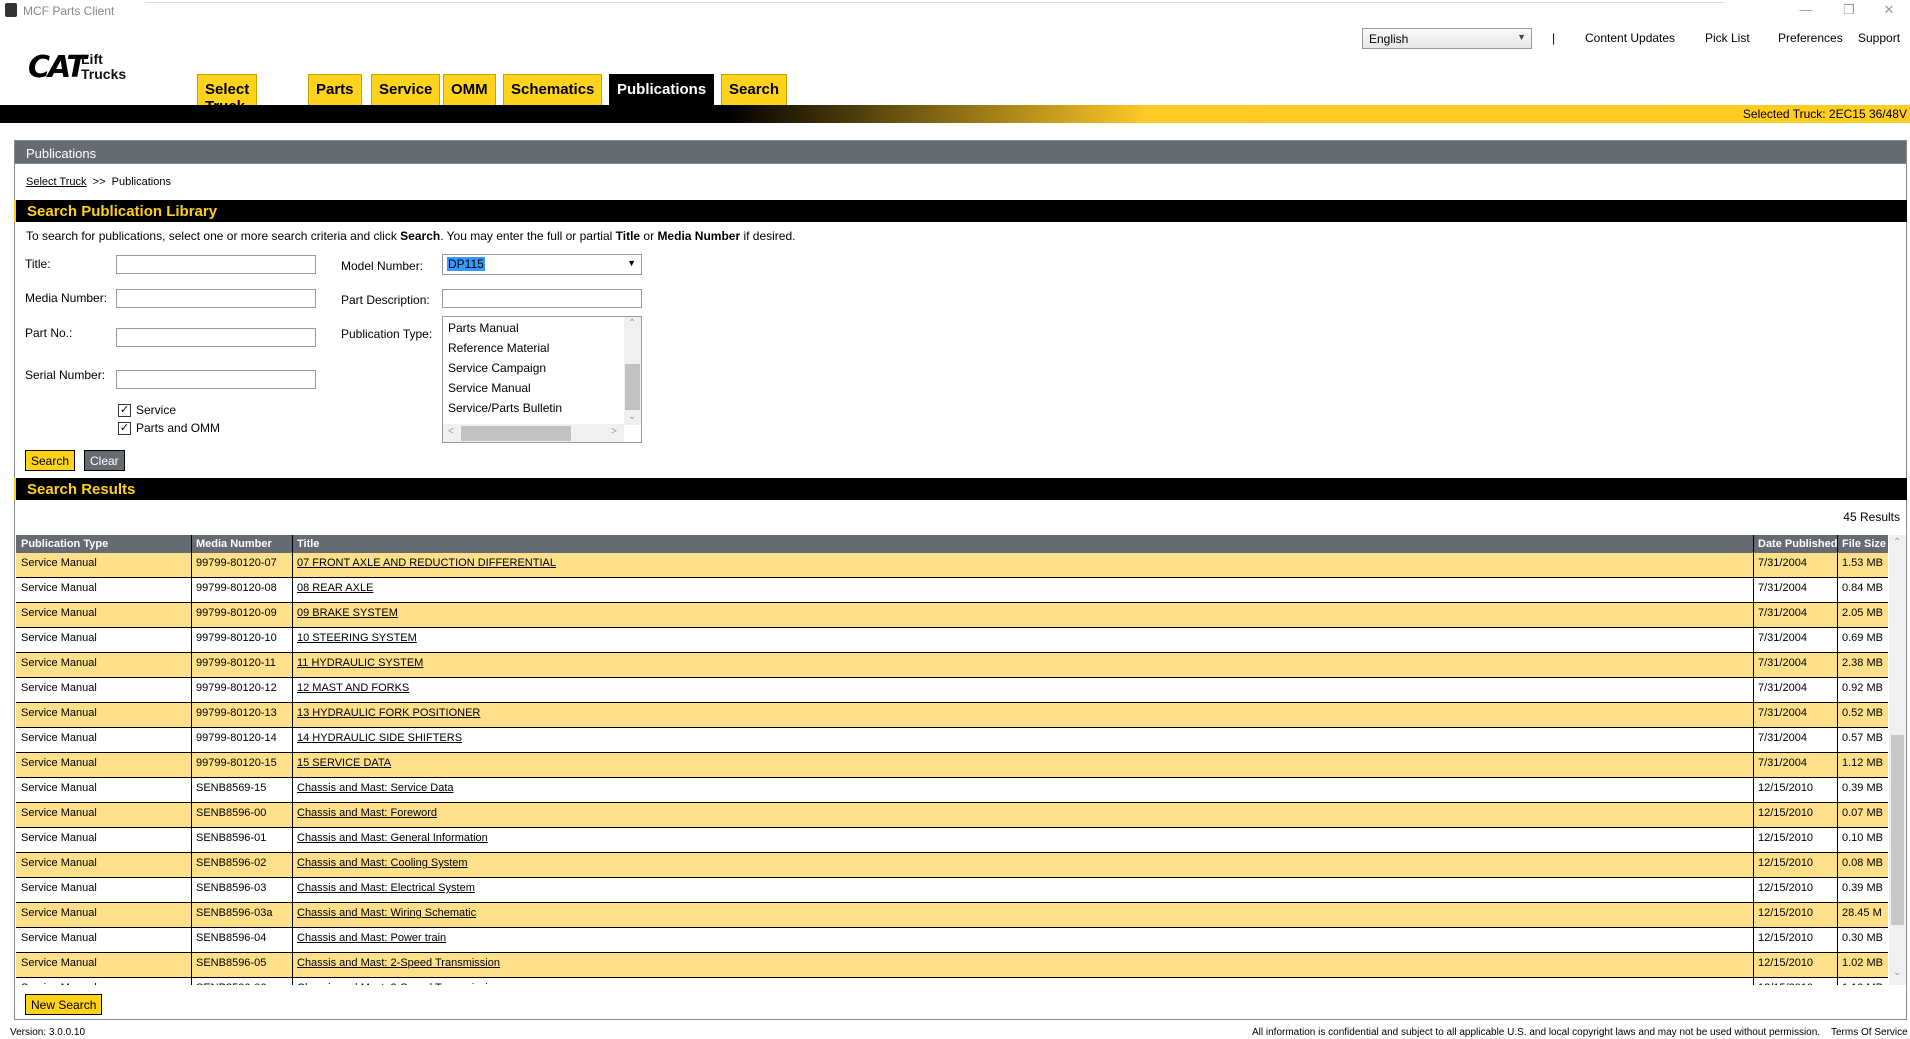 This screenshot has width=1910, height=1039. What do you see at coordinates (1786, 938) in the screenshot?
I see `cell-date-published: 12/15/2010` at bounding box center [1786, 938].